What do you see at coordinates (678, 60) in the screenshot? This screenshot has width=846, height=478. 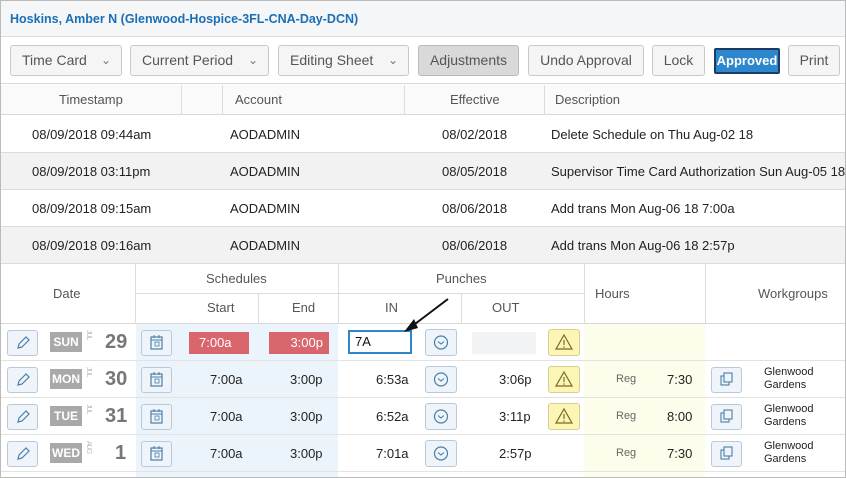 I see `lock-button: Lock` at bounding box center [678, 60].